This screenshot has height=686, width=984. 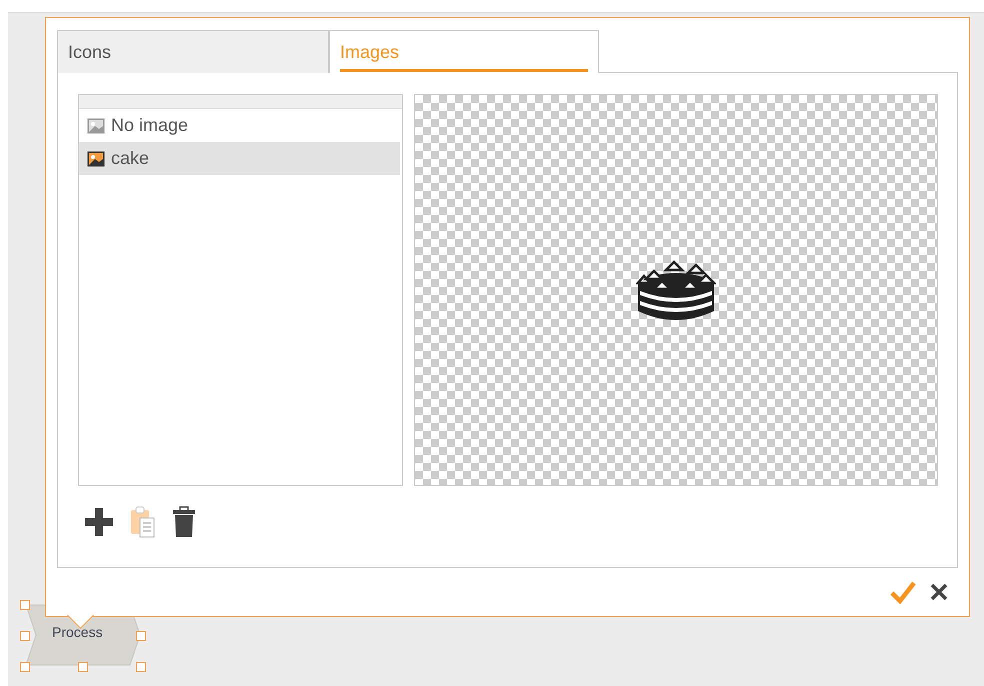 What do you see at coordinates (193, 51) in the screenshot?
I see `tab: Icons` at bounding box center [193, 51].